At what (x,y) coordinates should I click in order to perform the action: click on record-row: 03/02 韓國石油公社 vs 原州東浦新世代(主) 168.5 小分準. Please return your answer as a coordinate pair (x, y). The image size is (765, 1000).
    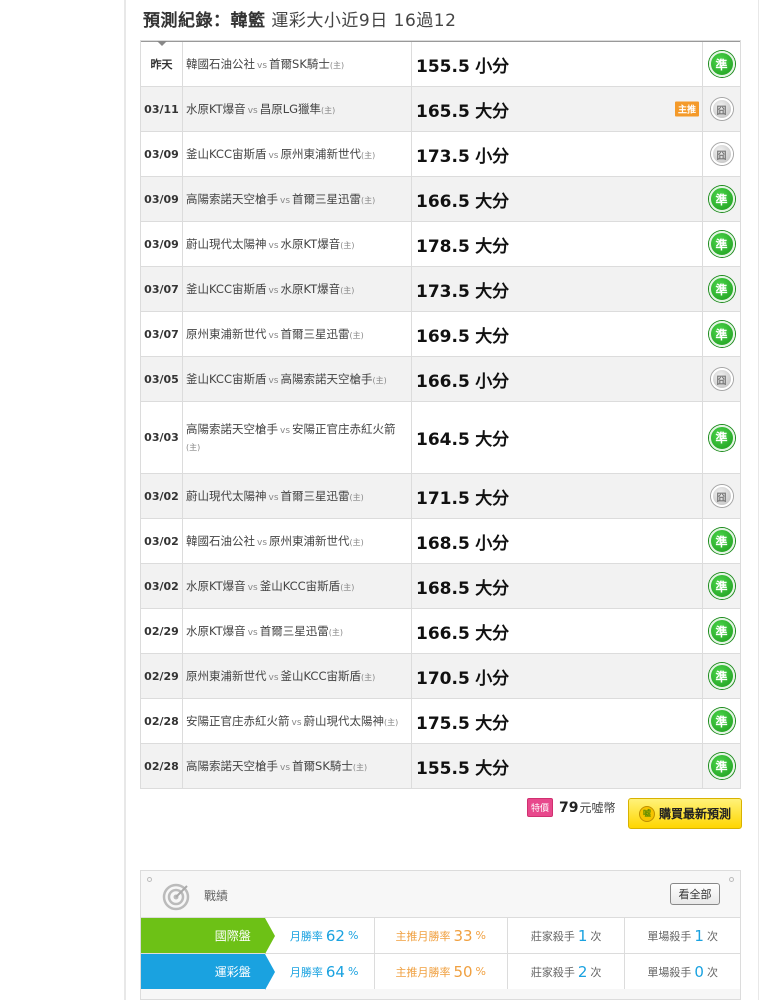
    Looking at the image, I should click on (440, 540).